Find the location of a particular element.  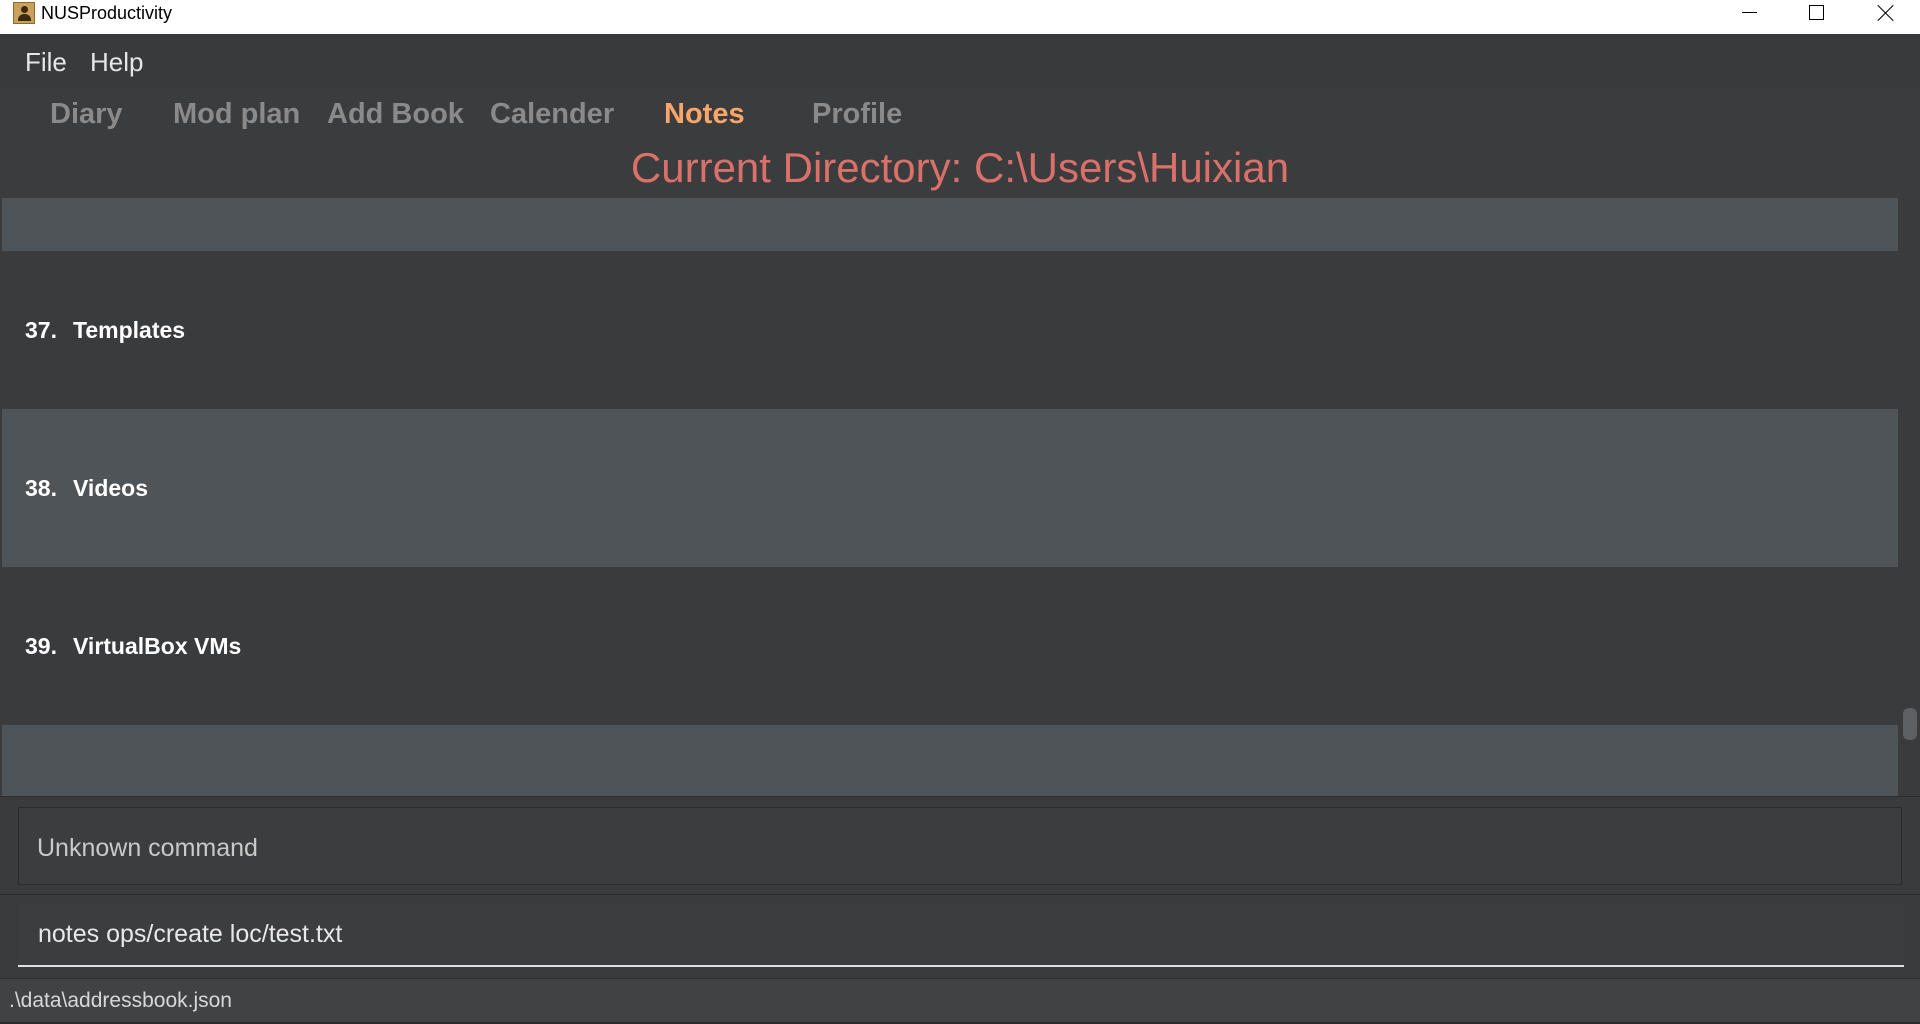

app-person-icon is located at coordinates (24, 13).